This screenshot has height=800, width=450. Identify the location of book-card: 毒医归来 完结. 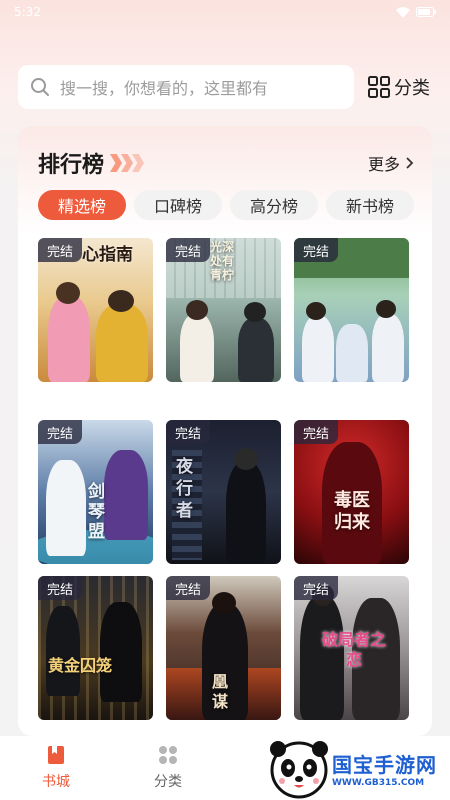
(351, 492).